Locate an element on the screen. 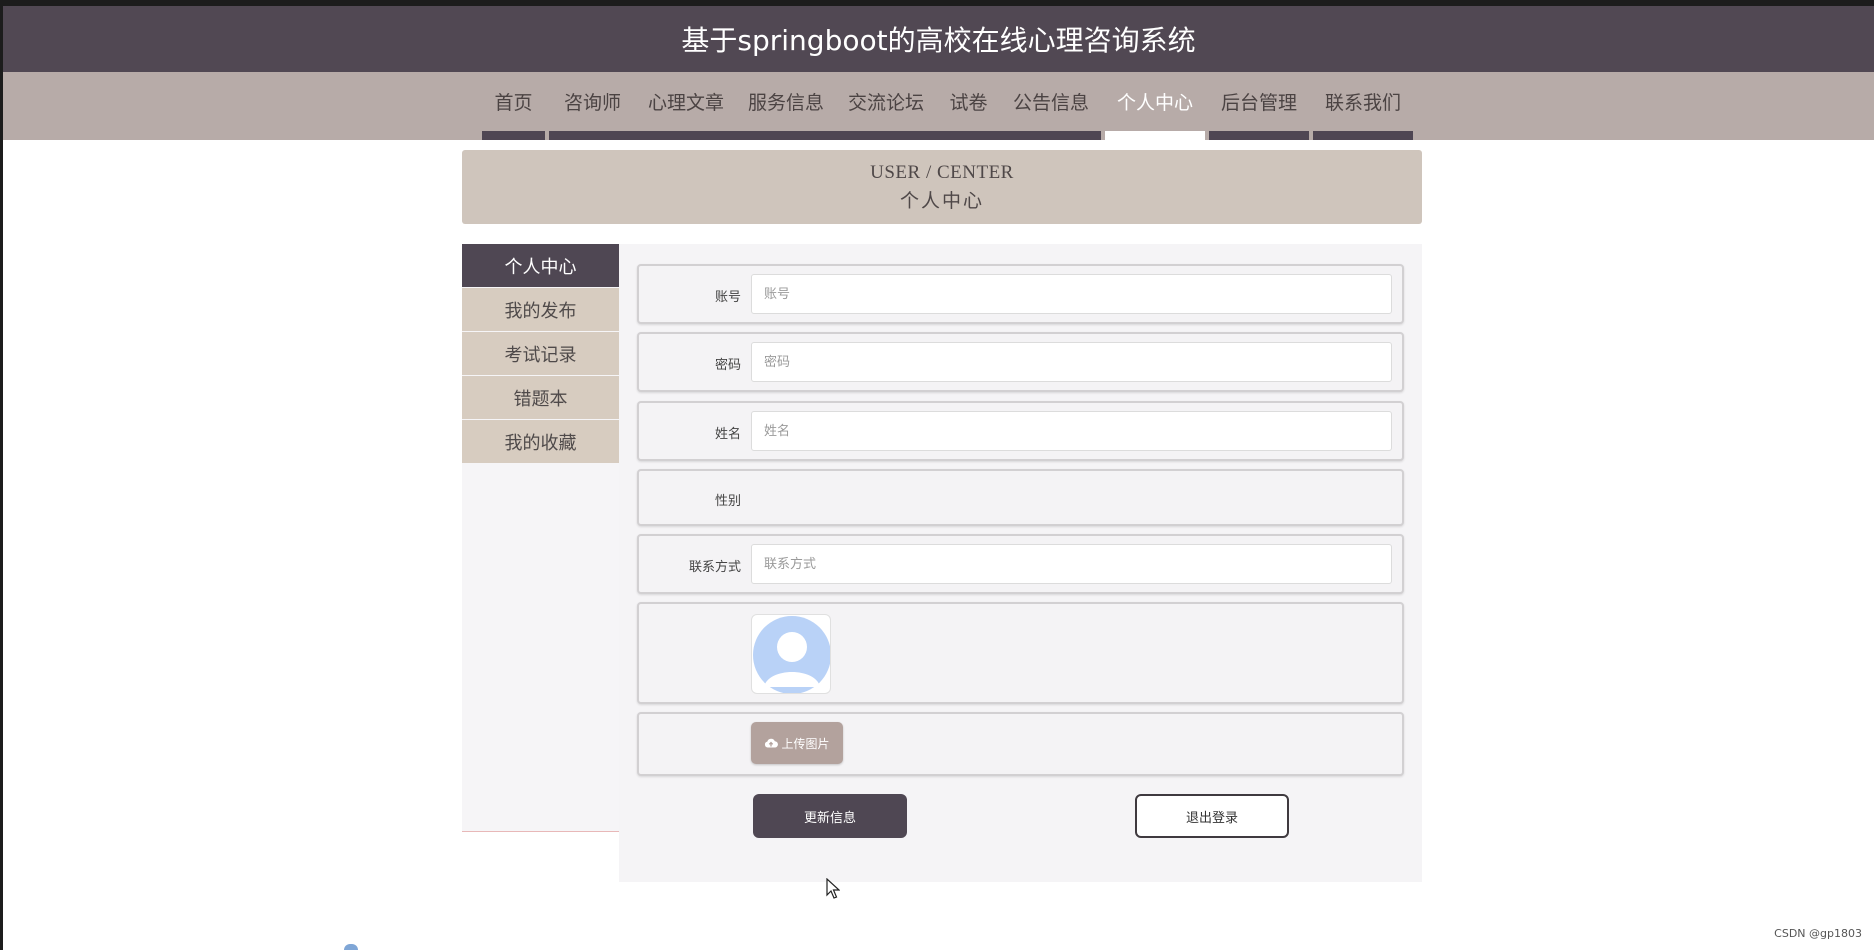 Image resolution: width=1874 pixels, height=950 pixels. nav-item-contact: 联系我们 is located at coordinates (1363, 106).